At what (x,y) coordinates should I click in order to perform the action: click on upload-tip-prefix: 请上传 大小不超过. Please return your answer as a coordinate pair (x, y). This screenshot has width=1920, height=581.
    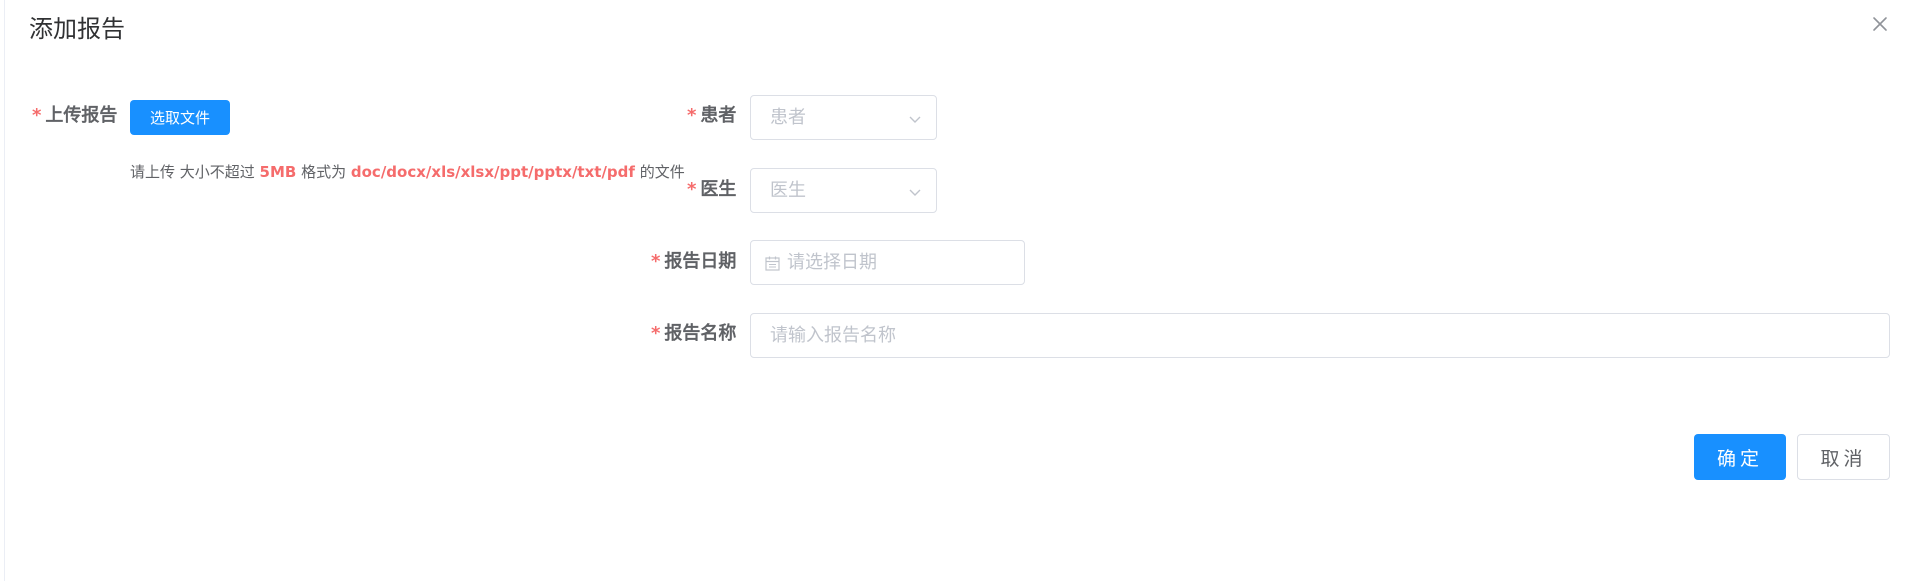
    Looking at the image, I should click on (195, 172).